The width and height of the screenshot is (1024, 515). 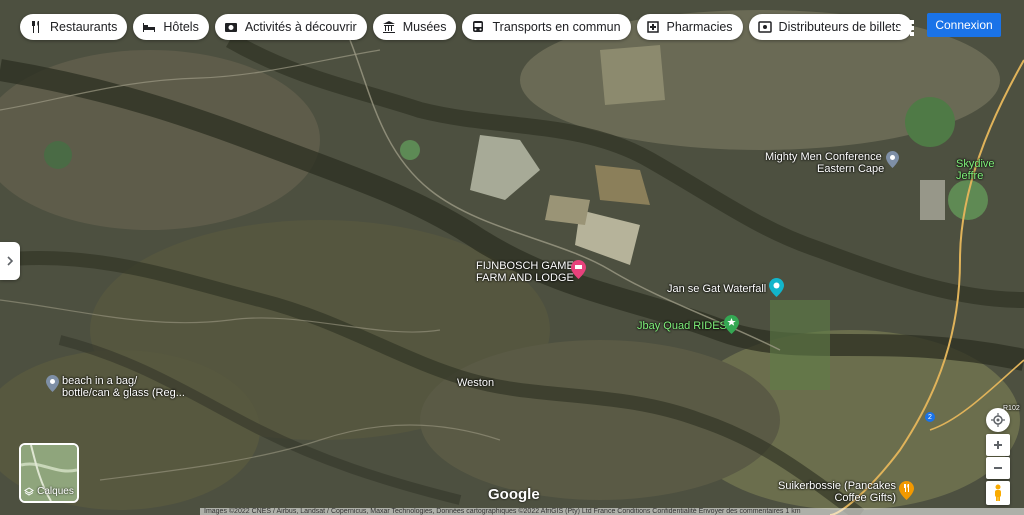 What do you see at coordinates (578, 269) in the screenshot?
I see `hotel-pin-icon` at bounding box center [578, 269].